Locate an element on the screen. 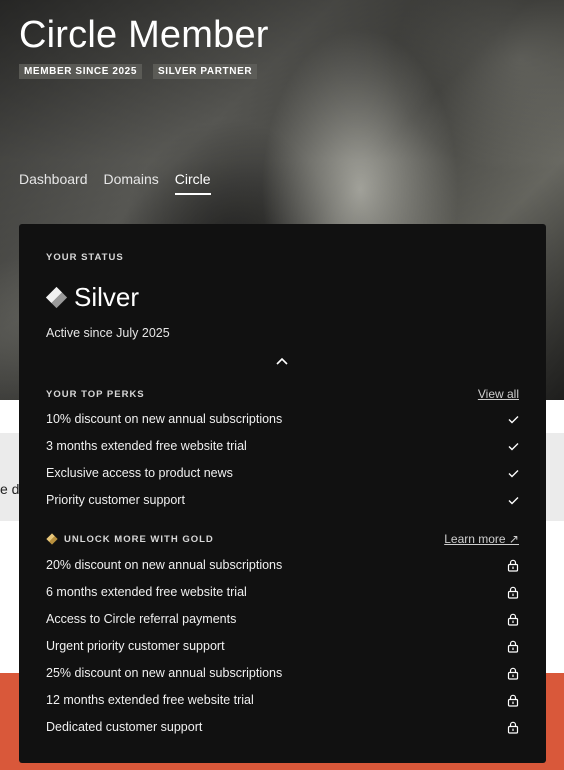 This screenshot has height=770, width=564. member-badges: MEMBER SINCE 2025 SILVER PARTNER is located at coordinates (138, 71).